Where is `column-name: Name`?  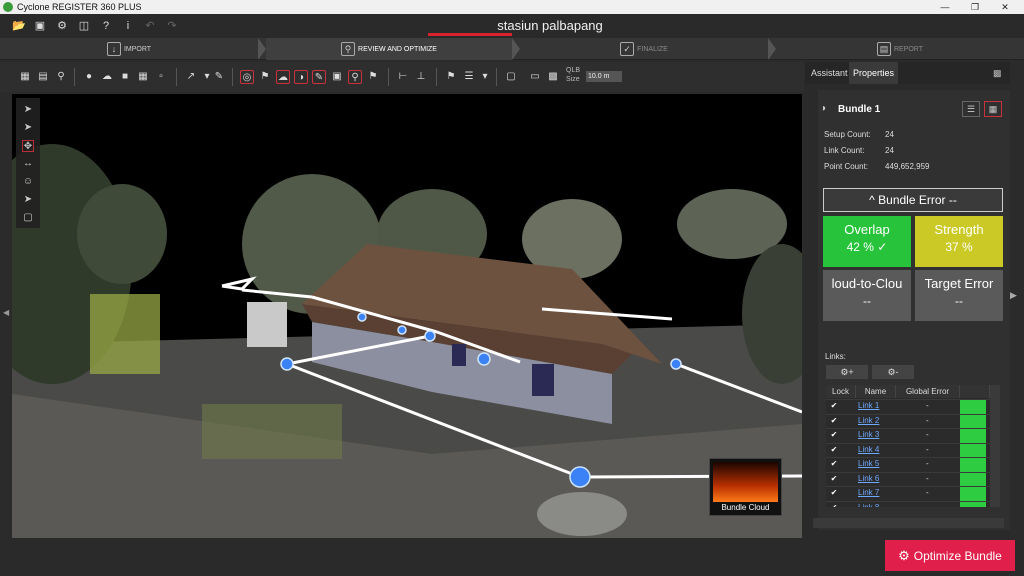 column-name: Name is located at coordinates (876, 391).